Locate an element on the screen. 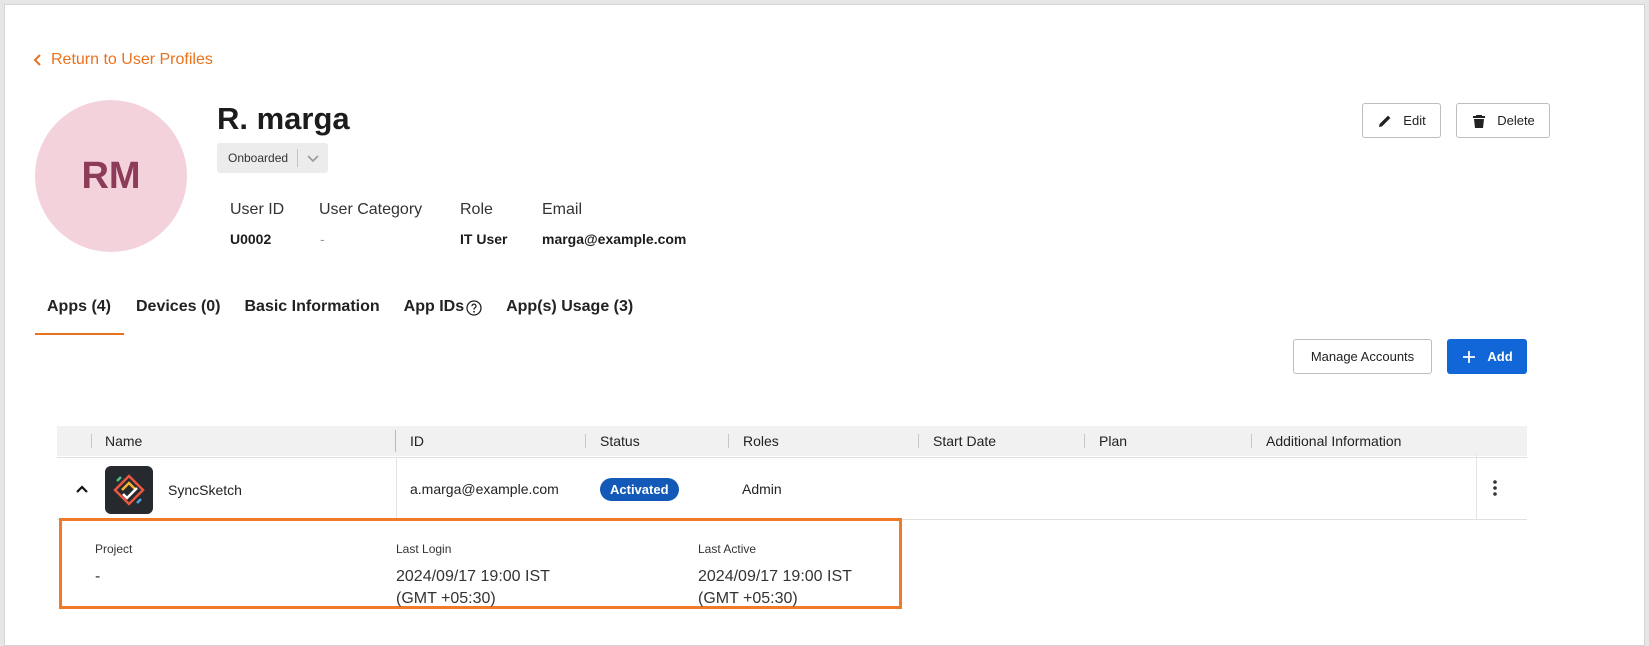 The width and height of the screenshot is (1649, 646). role-value: IT User is located at coordinates (484, 239).